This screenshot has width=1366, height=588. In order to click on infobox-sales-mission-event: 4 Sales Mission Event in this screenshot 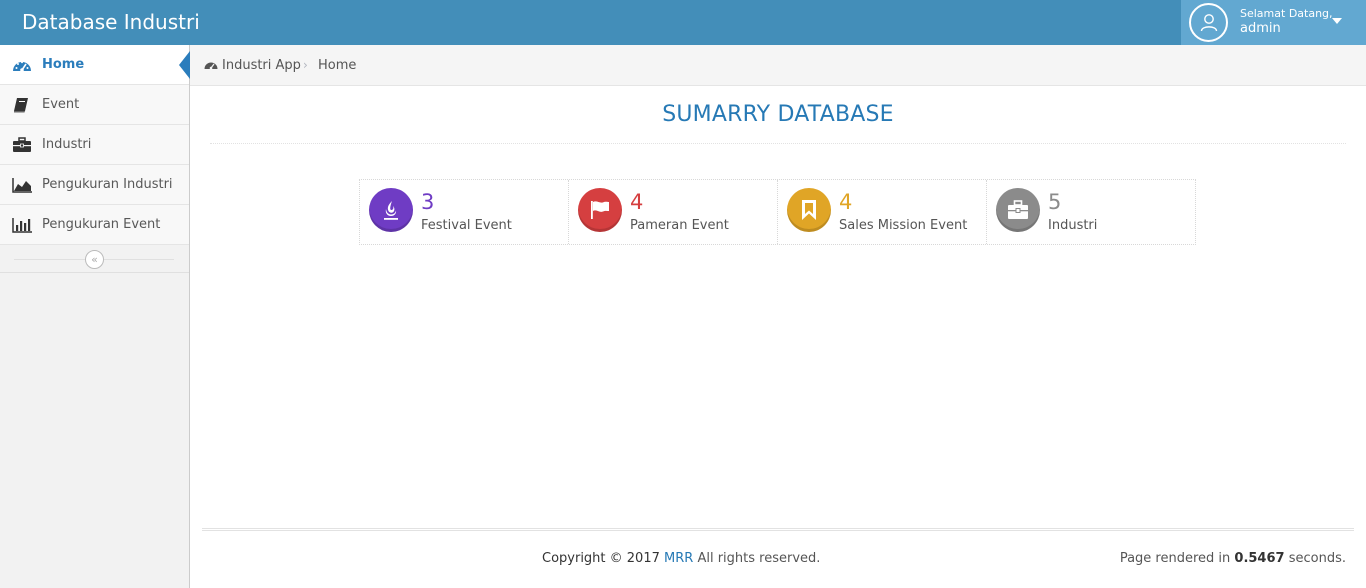, I will do `click(882, 212)`.